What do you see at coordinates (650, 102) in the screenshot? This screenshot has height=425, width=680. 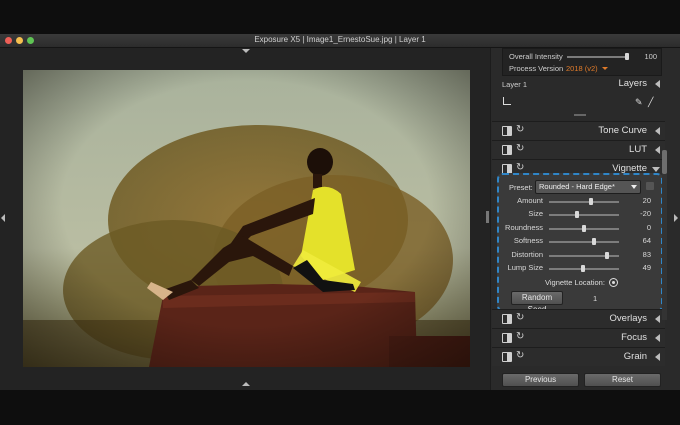 I see `brush-icon: ╱` at bounding box center [650, 102].